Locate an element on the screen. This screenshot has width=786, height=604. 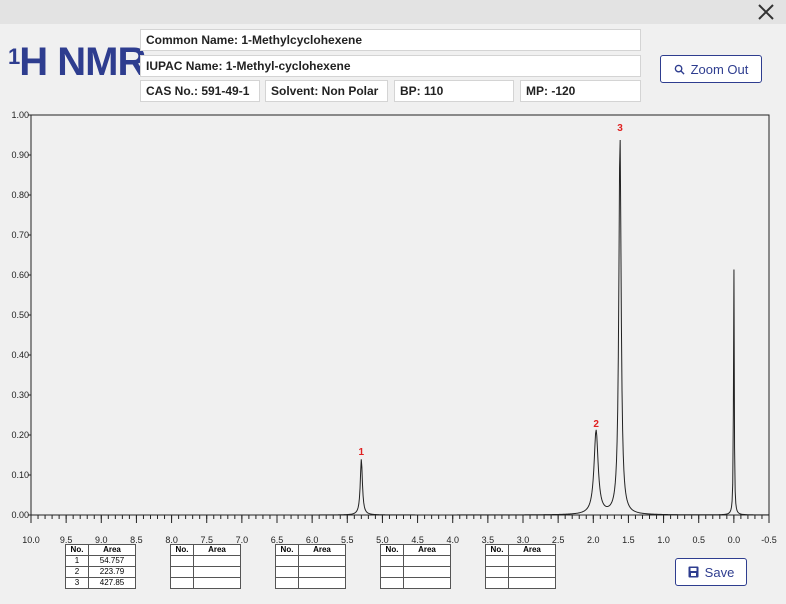
nmr-title-superscript: 1 is located at coordinates (14, 56).